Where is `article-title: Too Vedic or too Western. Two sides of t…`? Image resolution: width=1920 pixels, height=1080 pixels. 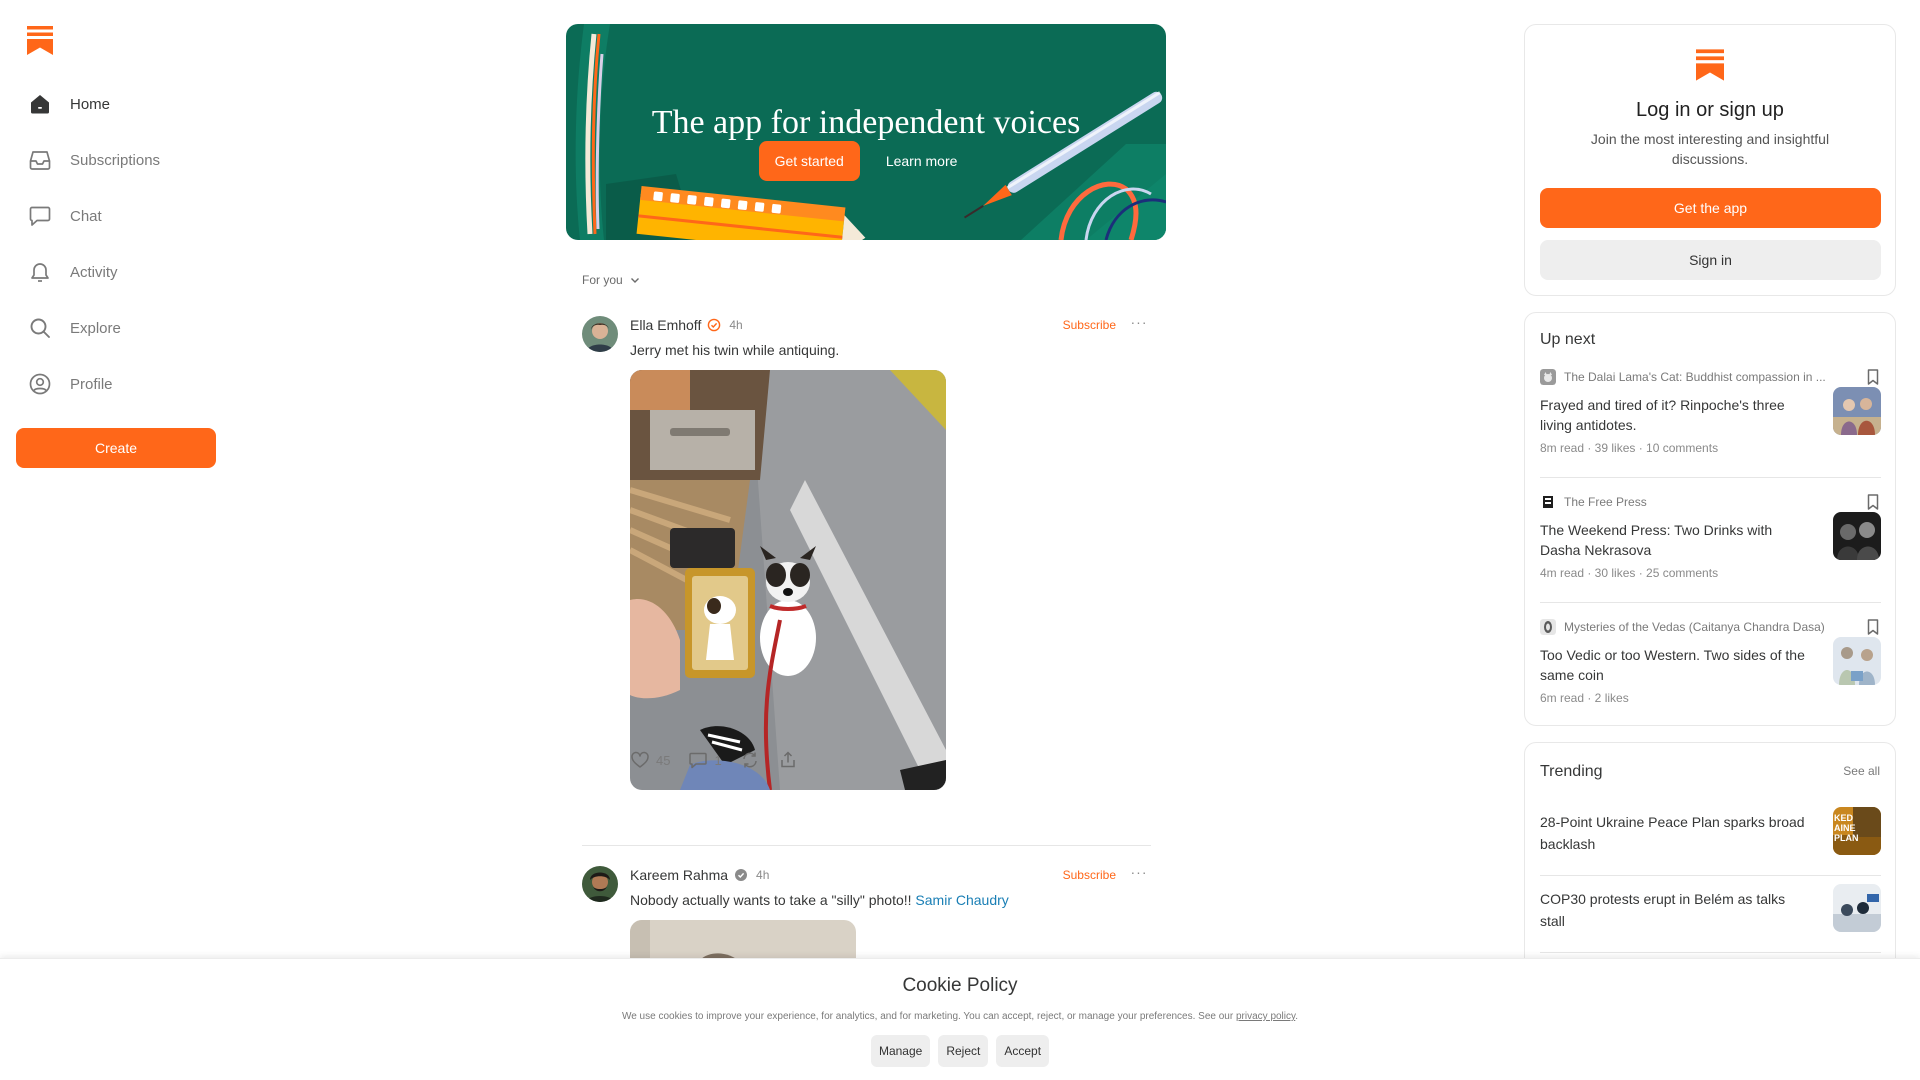
article-title: Too Vedic or too Western. Two sides of t… is located at coordinates (1675, 665).